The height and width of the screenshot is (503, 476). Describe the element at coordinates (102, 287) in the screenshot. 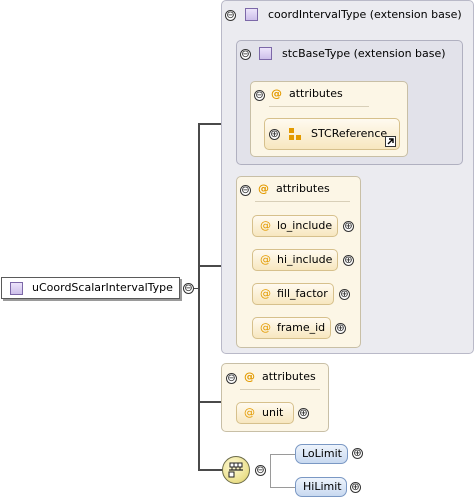

I see `root-type-label: uCoordScalarIntervalType` at that location.